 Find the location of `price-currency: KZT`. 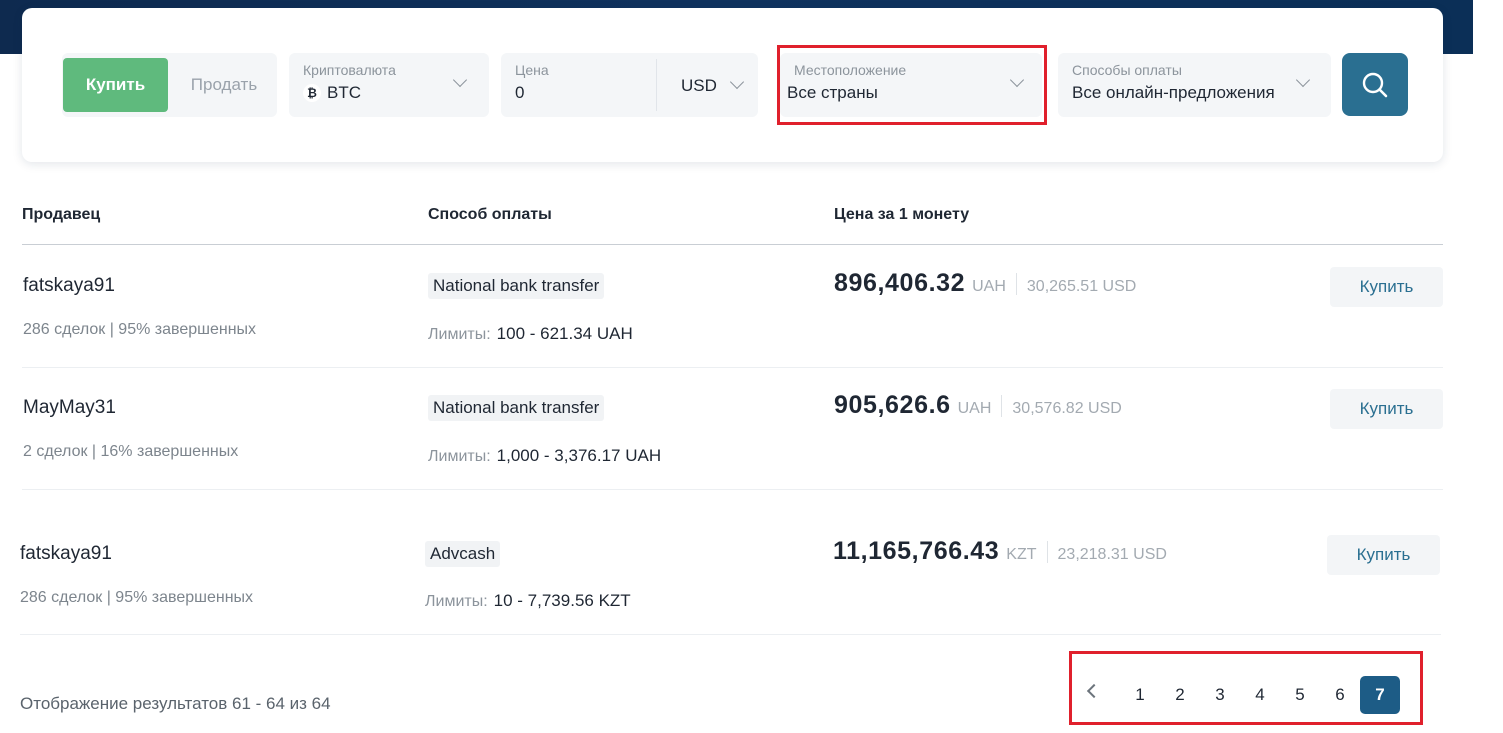

price-currency: KZT is located at coordinates (1021, 554).